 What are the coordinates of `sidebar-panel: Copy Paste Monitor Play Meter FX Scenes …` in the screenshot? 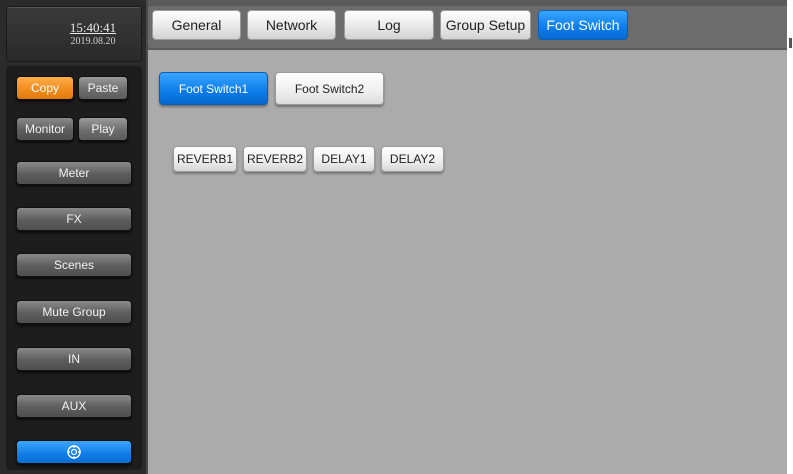 It's located at (74, 268).